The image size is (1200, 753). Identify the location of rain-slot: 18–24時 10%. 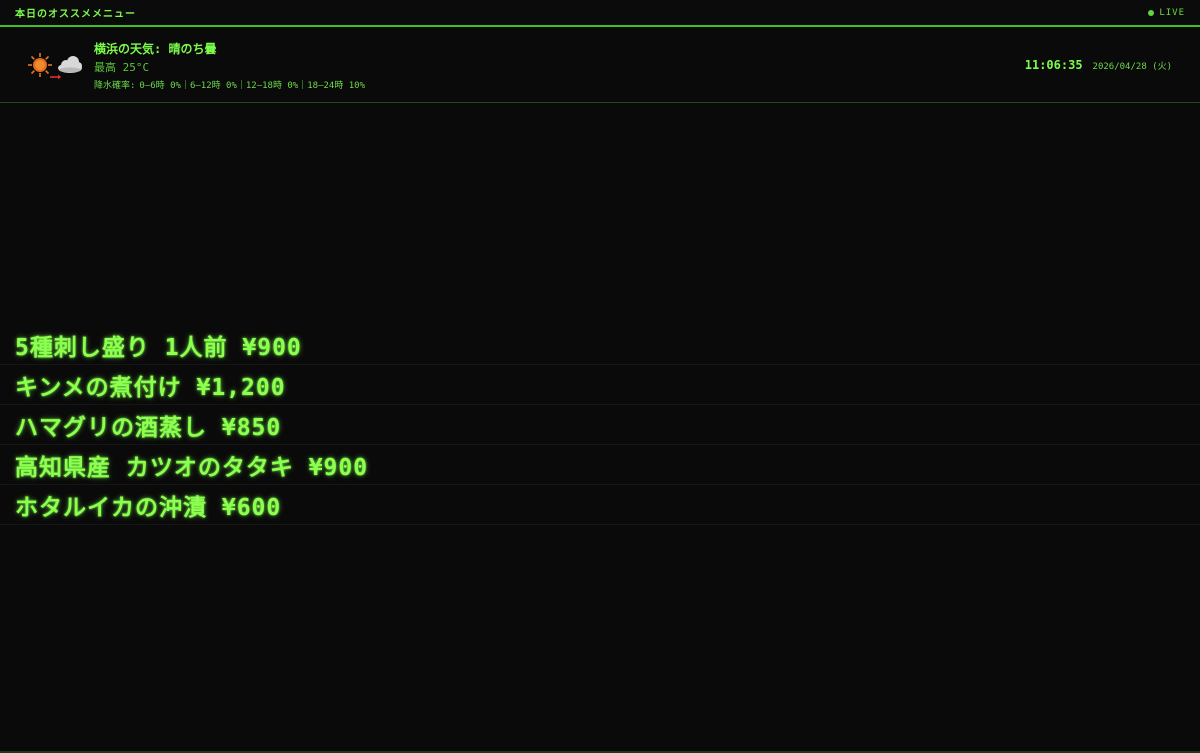
(336, 86).